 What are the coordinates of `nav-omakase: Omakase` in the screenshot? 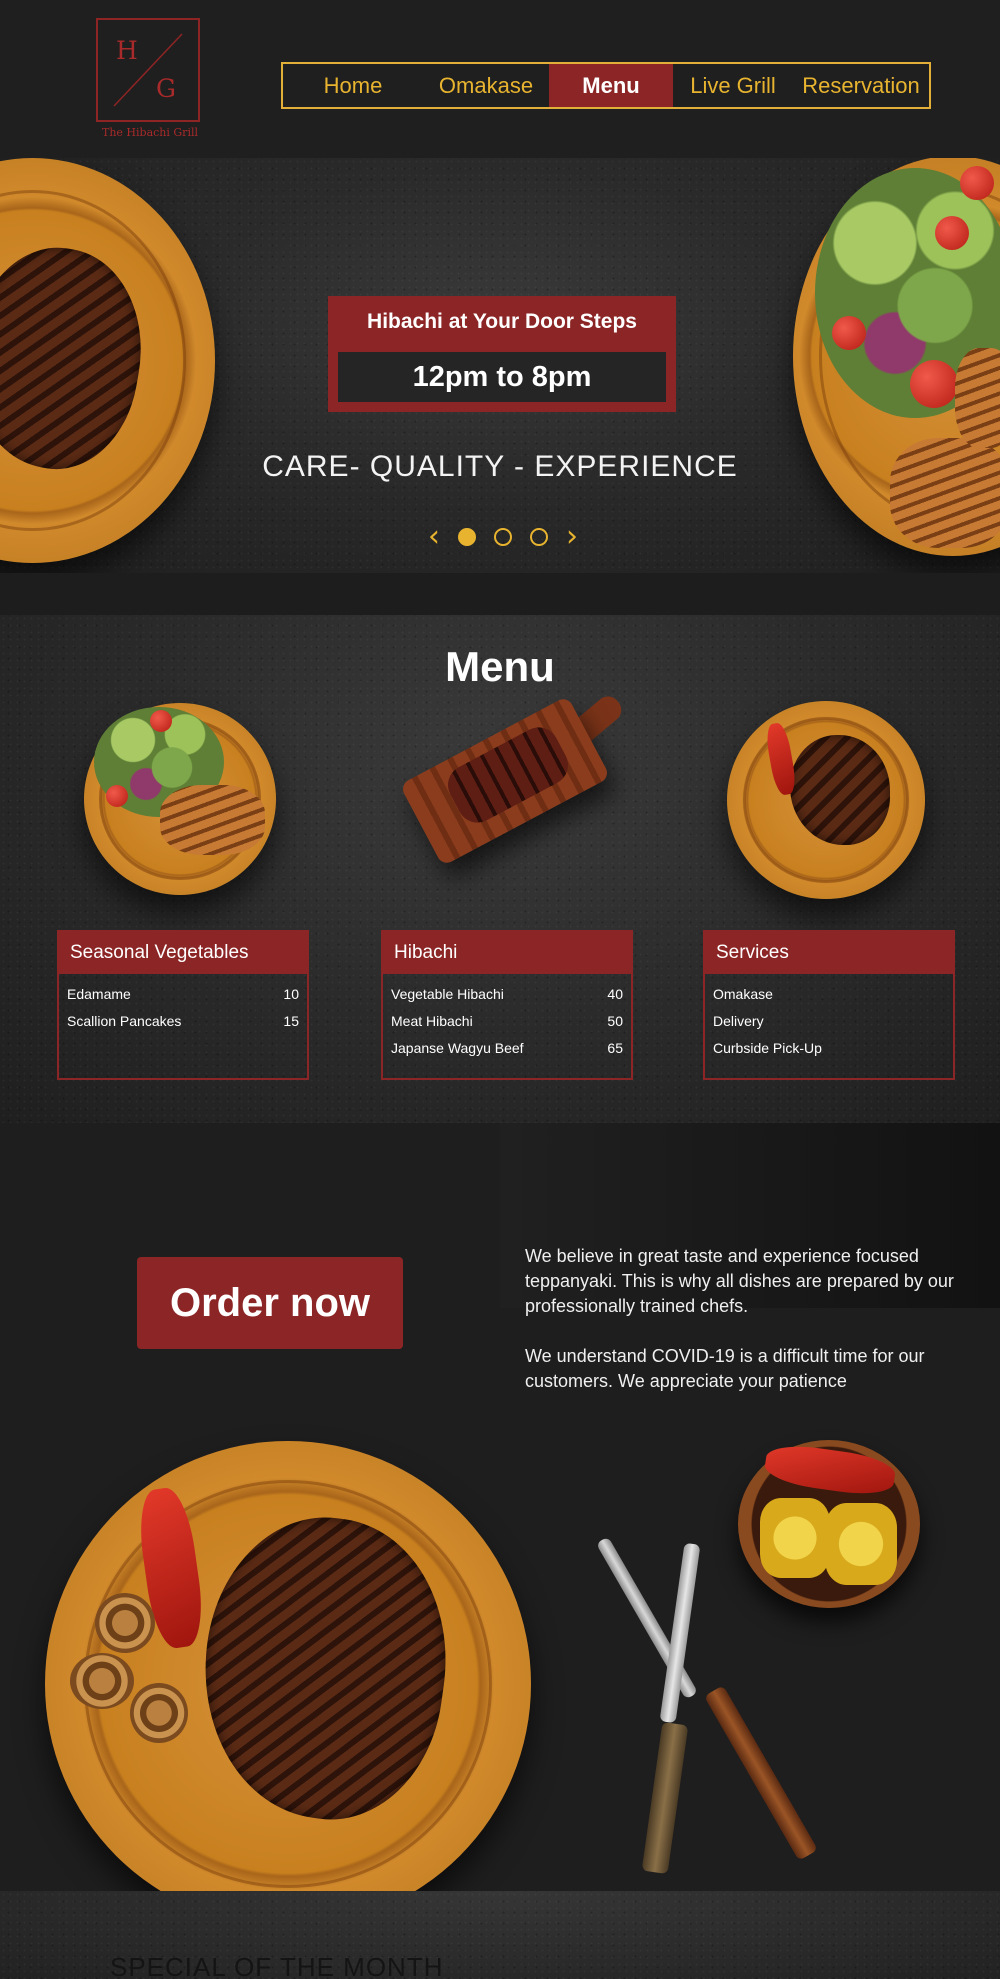 It's located at (486, 85).